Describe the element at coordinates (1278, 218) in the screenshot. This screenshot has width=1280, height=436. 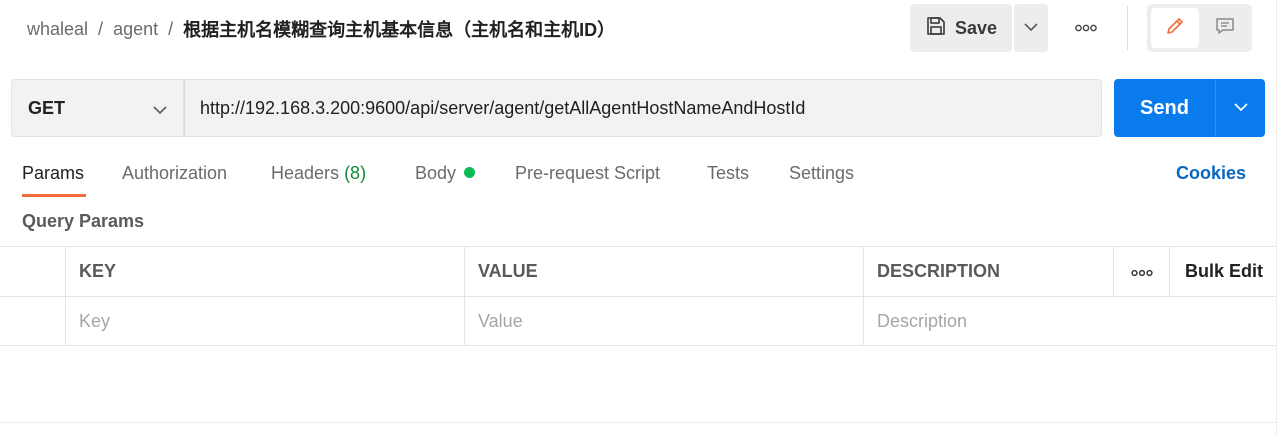
I see `scrollbar-track` at that location.